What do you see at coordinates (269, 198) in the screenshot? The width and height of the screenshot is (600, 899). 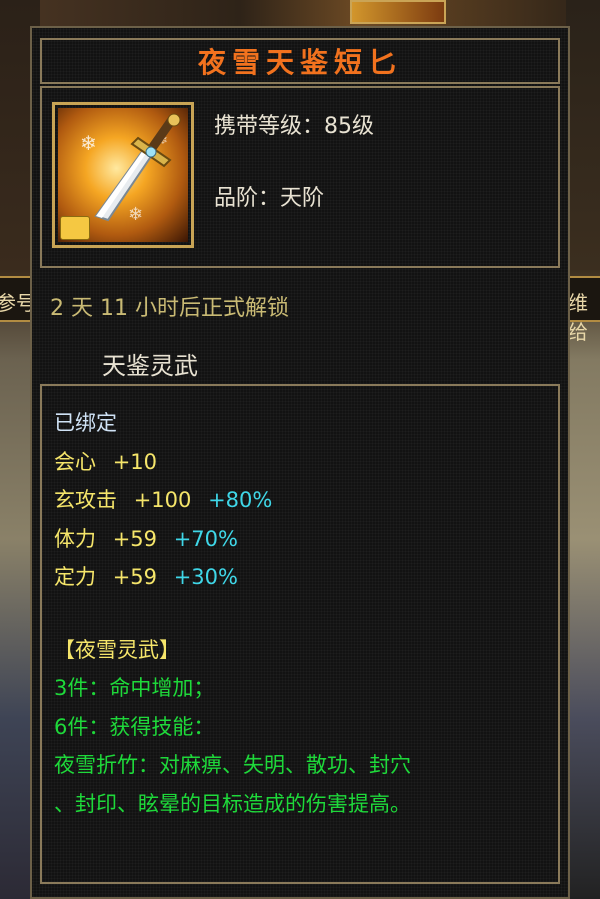 I see `item-grade: 品阶：天阶` at bounding box center [269, 198].